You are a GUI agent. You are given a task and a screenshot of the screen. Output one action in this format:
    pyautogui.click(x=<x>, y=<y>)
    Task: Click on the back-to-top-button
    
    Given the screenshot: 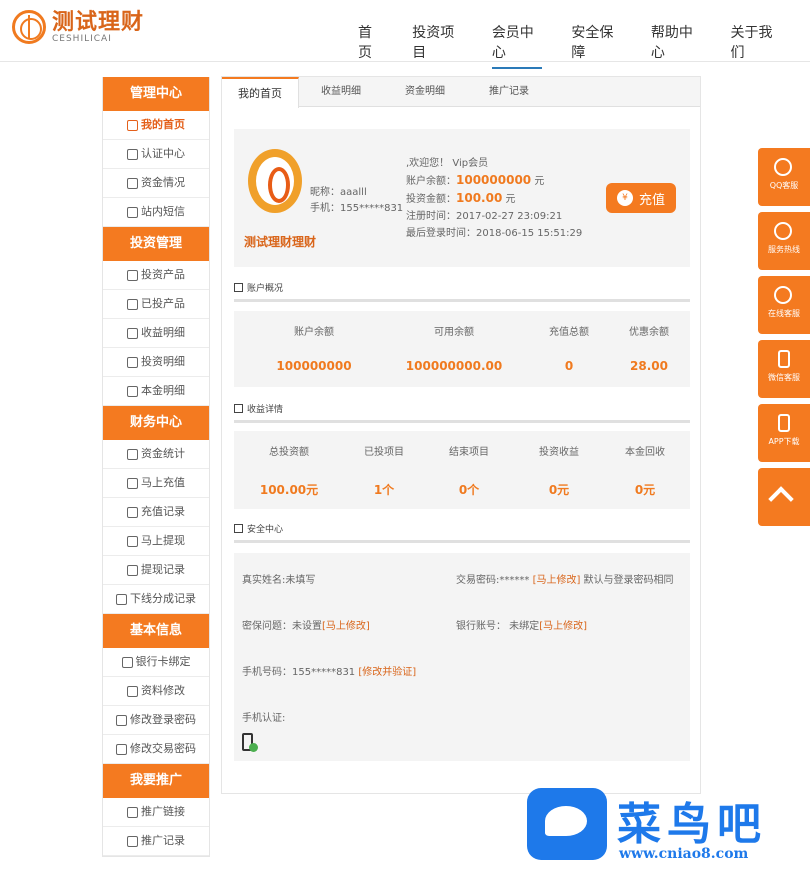 What is the action you would take?
    pyautogui.click(x=784, y=497)
    